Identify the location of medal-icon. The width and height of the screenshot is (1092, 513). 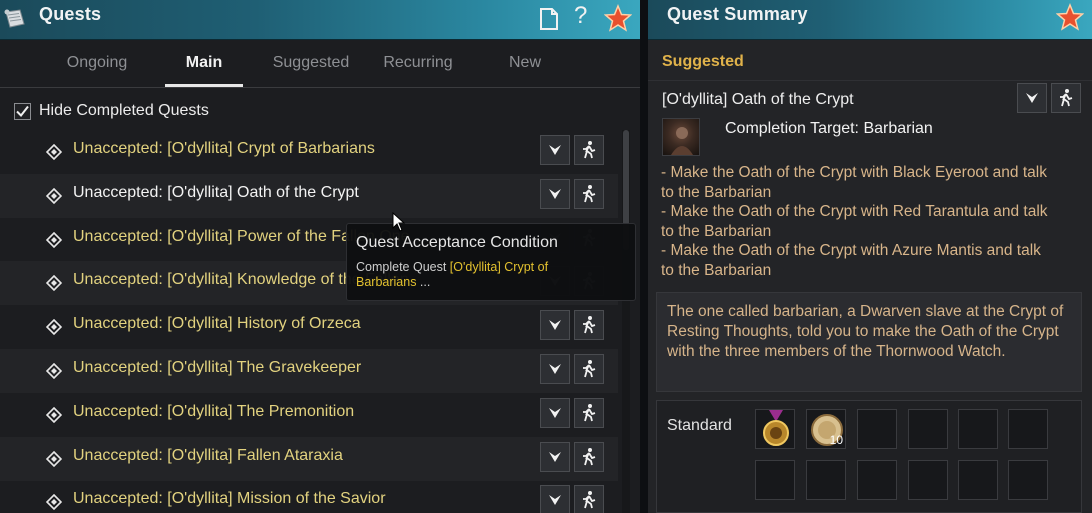
(776, 428).